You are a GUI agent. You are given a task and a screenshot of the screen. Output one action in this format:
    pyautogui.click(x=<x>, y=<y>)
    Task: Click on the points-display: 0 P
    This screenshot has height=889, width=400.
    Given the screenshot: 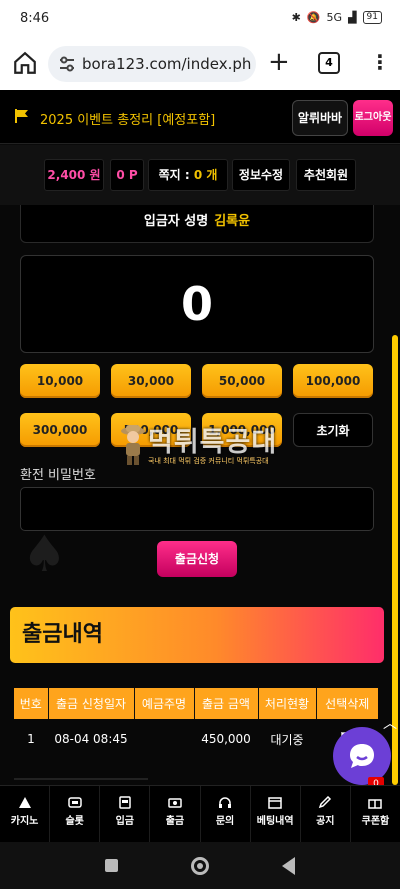 What is the action you would take?
    pyautogui.click(x=127, y=175)
    